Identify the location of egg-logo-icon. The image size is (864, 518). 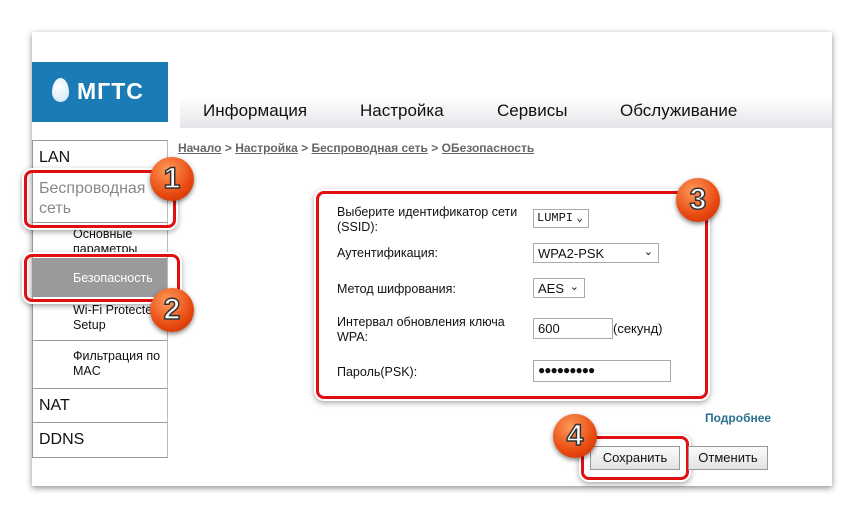
(60, 90).